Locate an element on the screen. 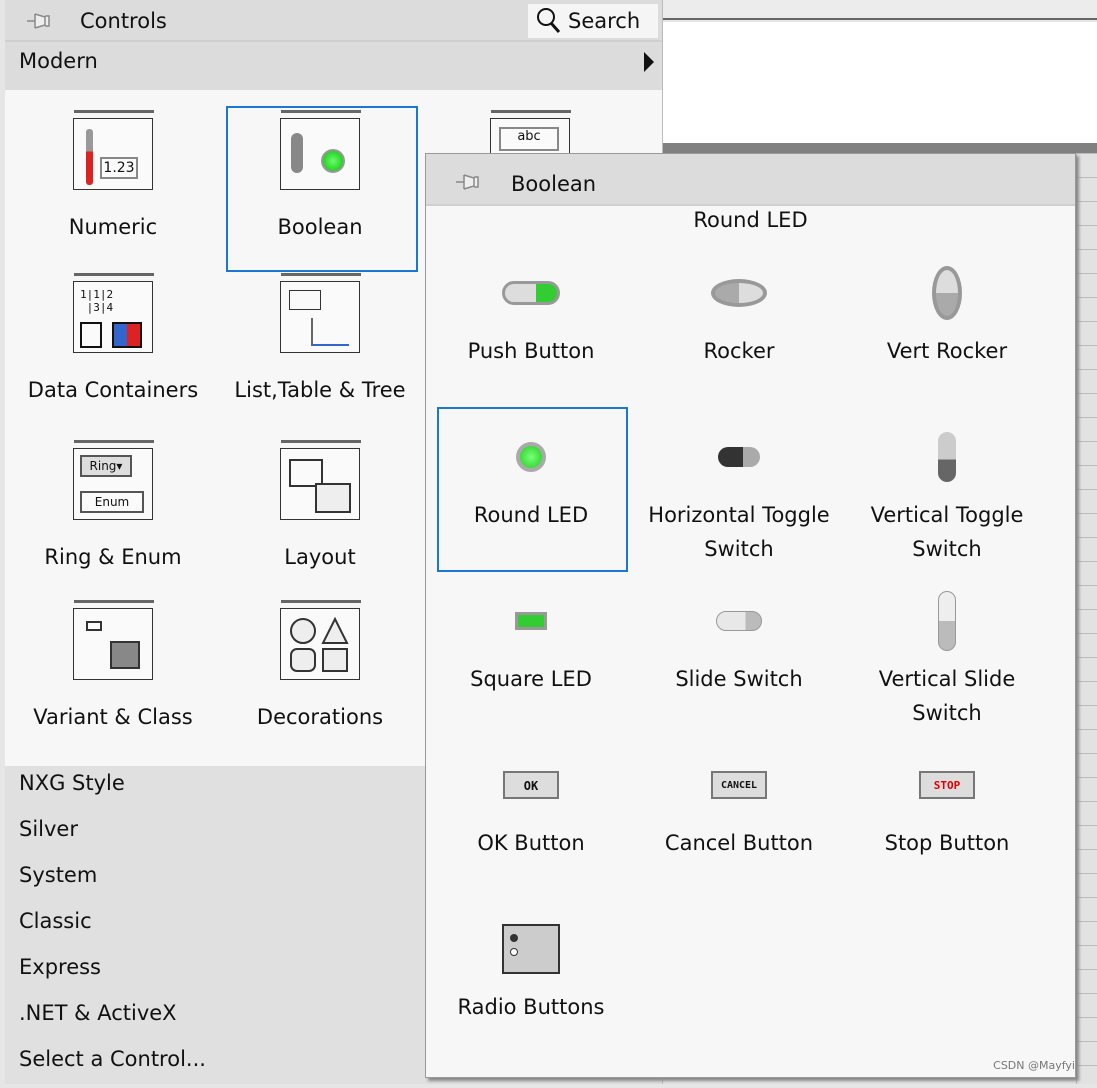  watermark: CSDN @Mayfyi is located at coordinates (1034, 1065).